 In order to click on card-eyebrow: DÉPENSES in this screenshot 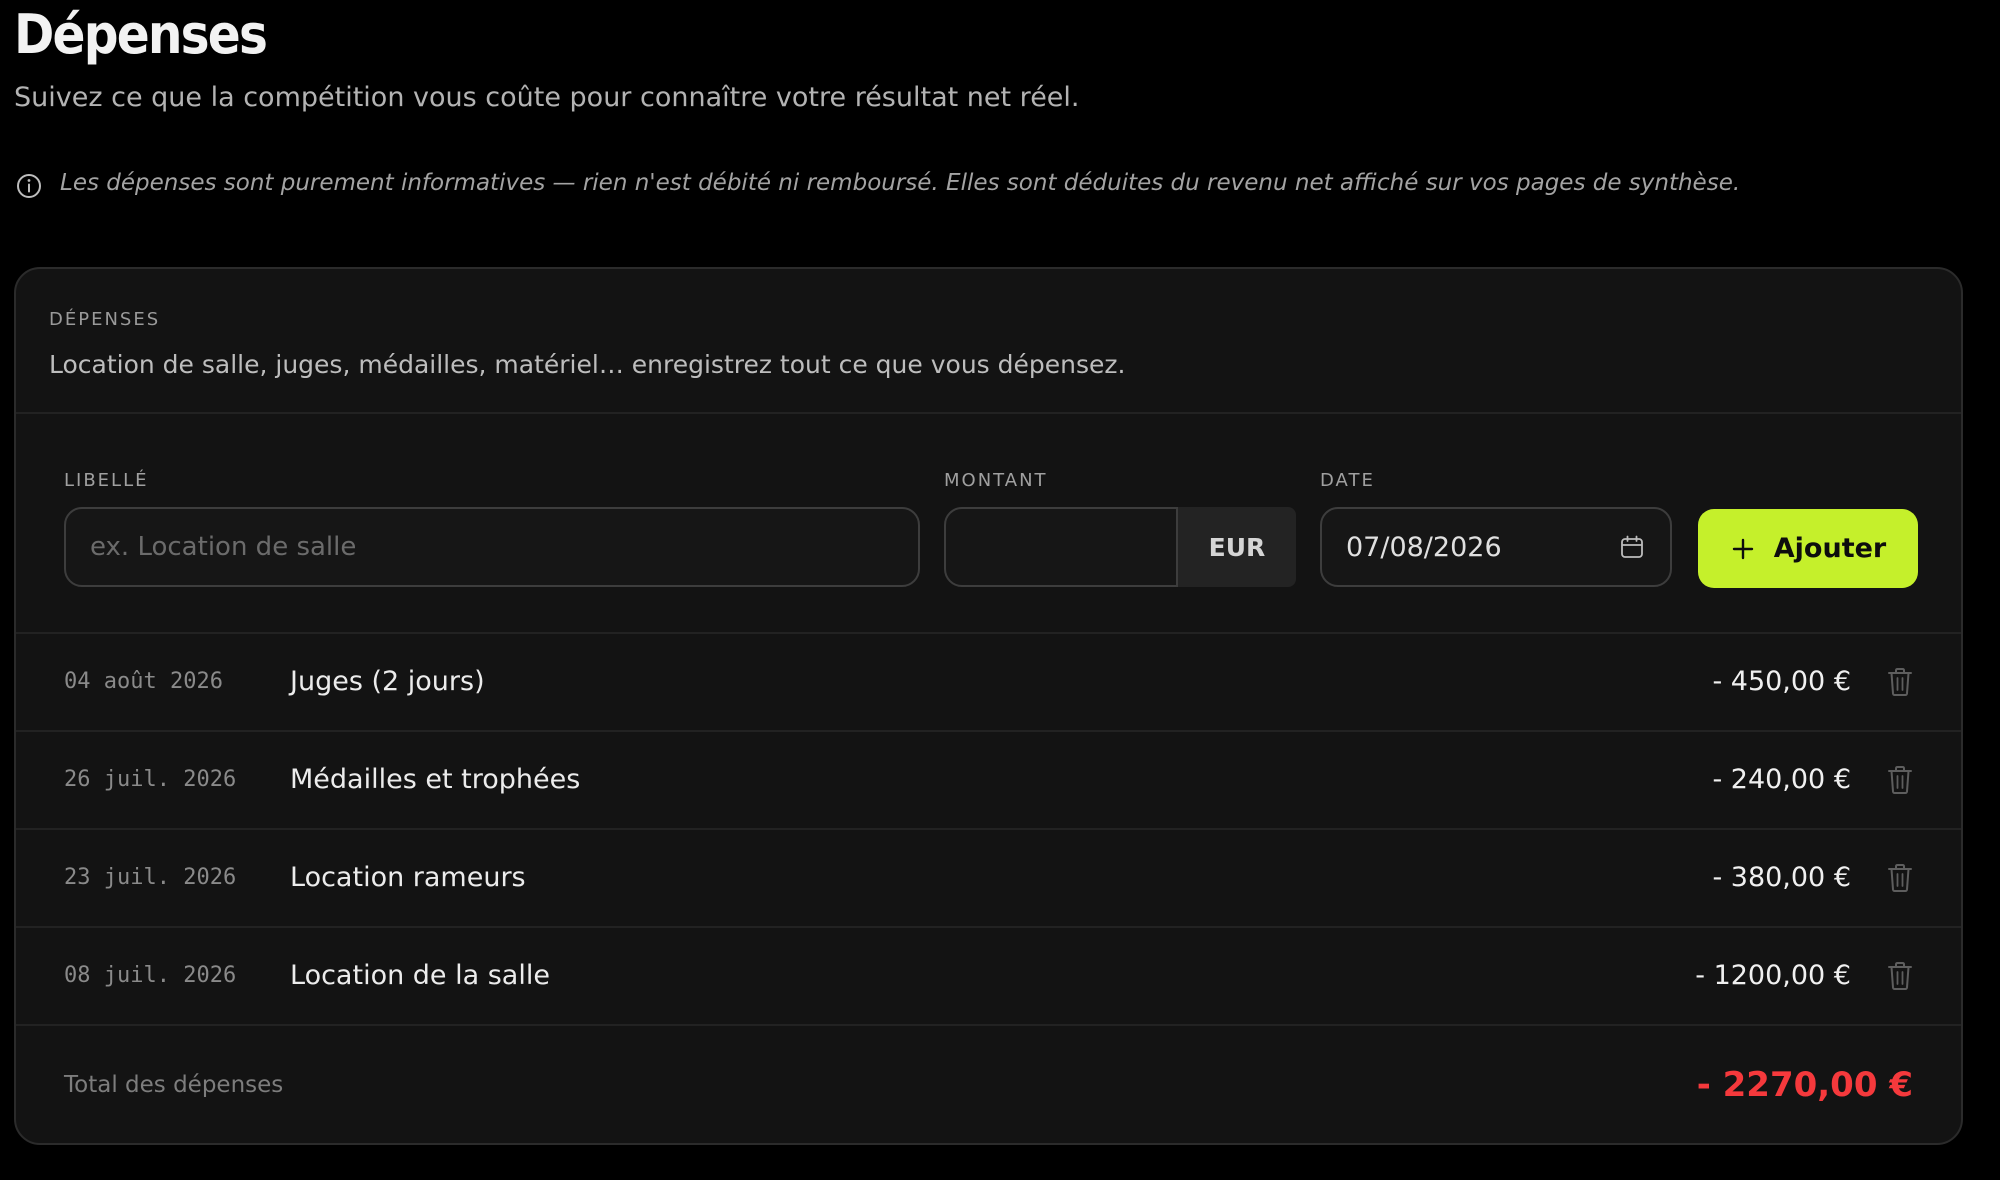, I will do `click(105, 319)`.